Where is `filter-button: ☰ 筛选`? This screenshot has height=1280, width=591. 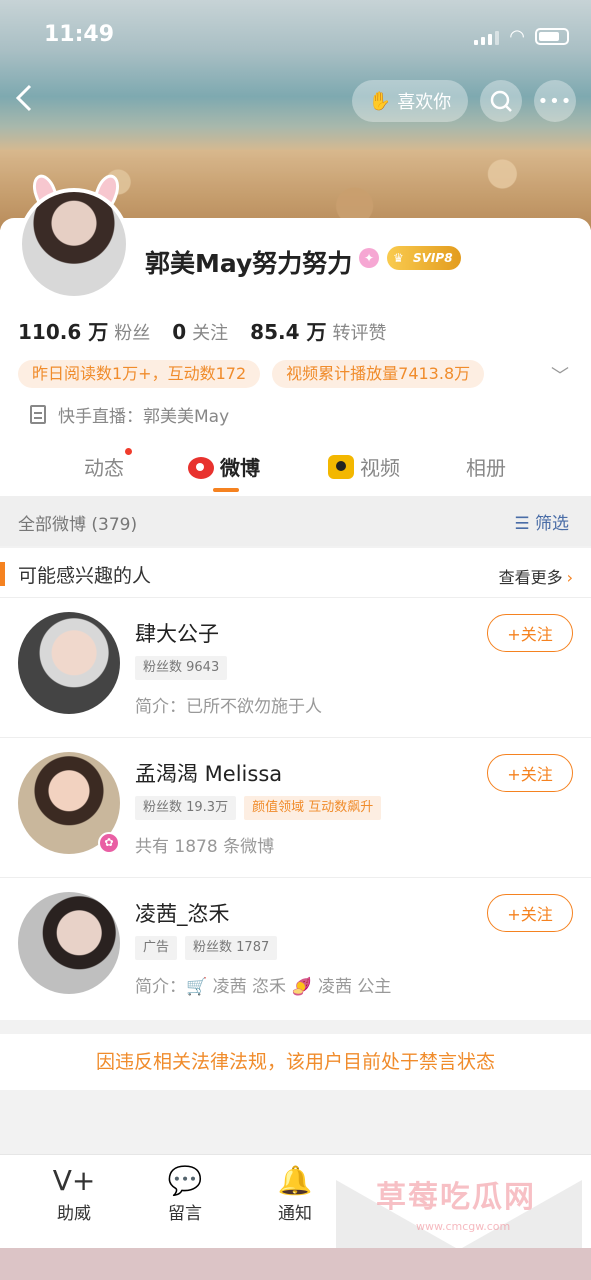 filter-button: ☰ 筛选 is located at coordinates (541, 521).